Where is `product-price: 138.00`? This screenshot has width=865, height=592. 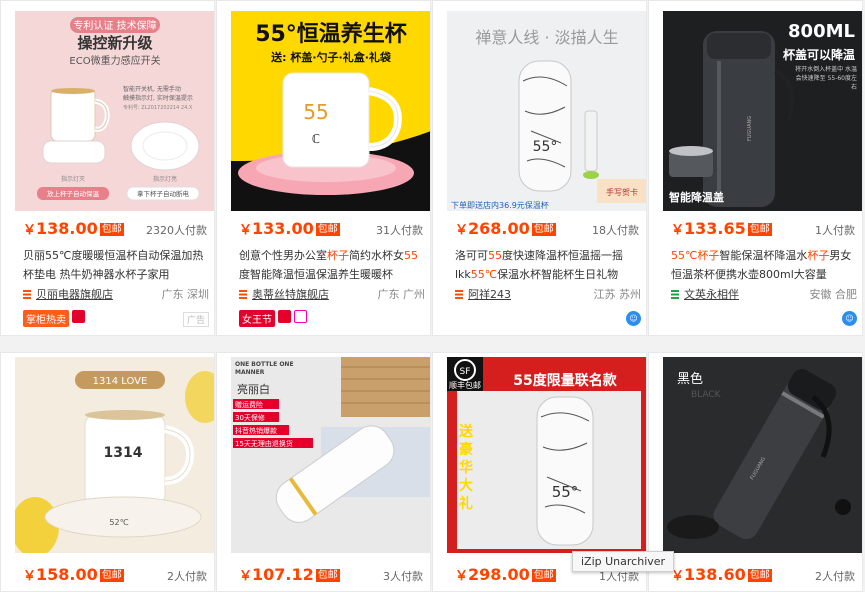
product-price: 138.00 is located at coordinates (67, 228).